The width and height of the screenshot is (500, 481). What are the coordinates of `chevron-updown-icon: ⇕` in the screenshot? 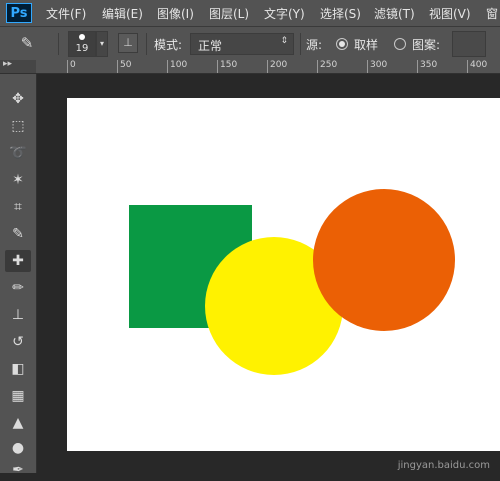 It's located at (284, 41).